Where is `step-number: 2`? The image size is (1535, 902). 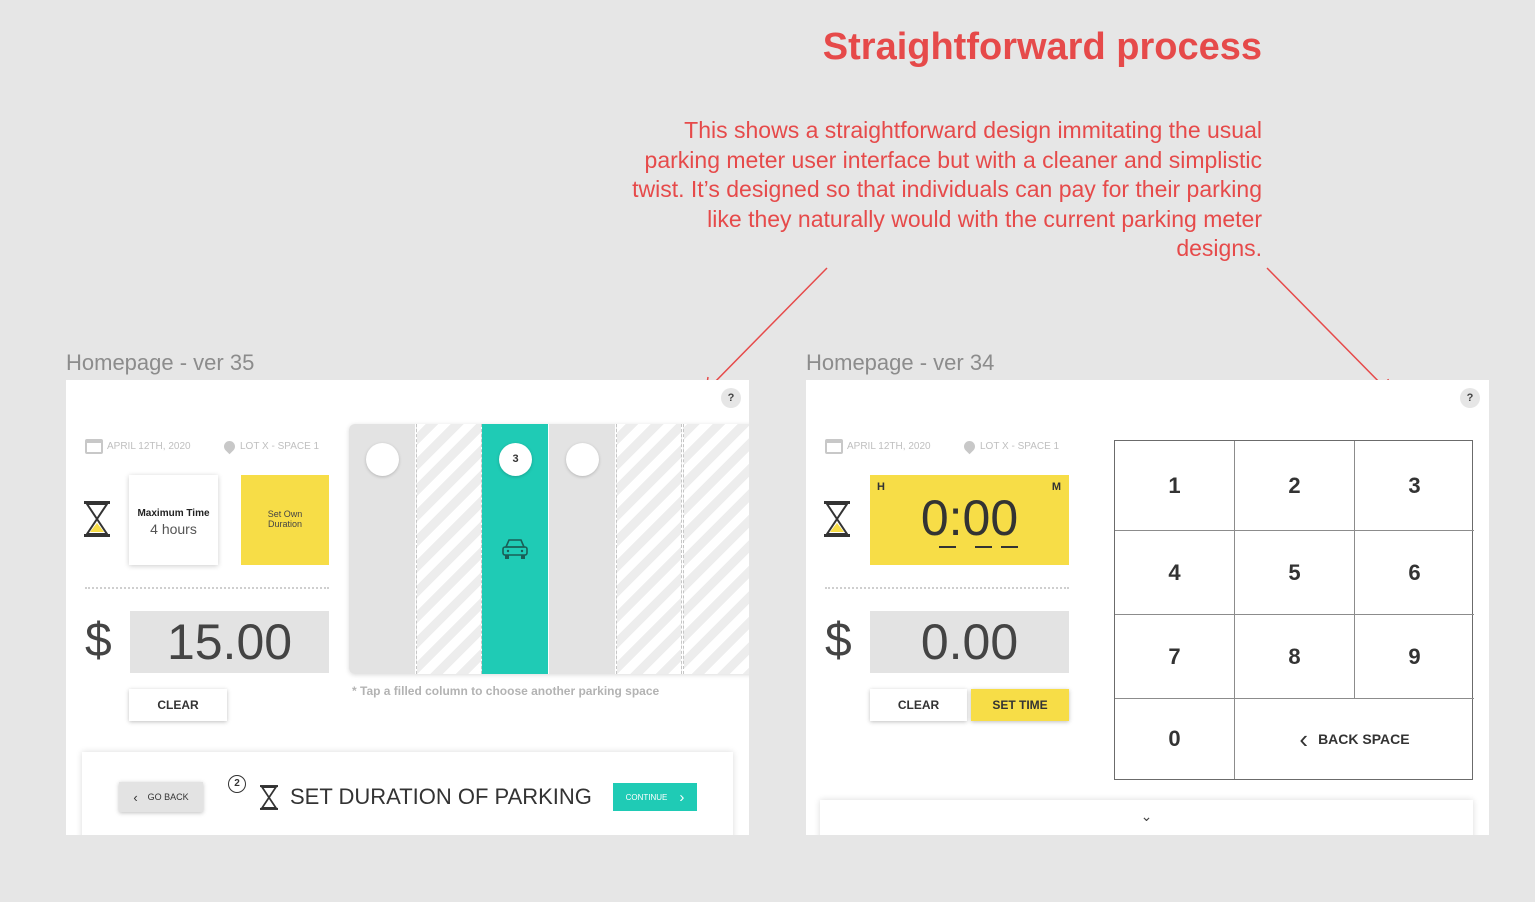
step-number: 2 is located at coordinates (237, 784).